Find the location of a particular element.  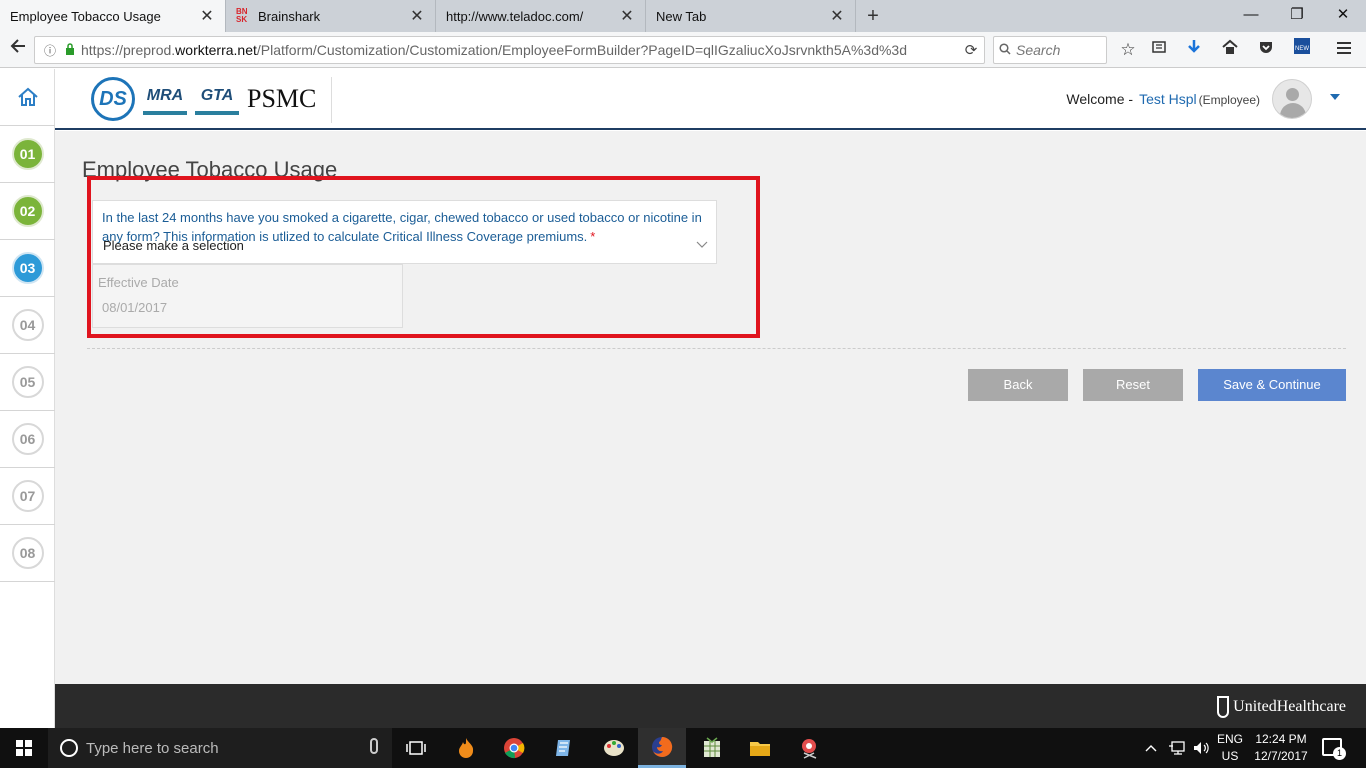

step-circle: 01 is located at coordinates (27, 154).